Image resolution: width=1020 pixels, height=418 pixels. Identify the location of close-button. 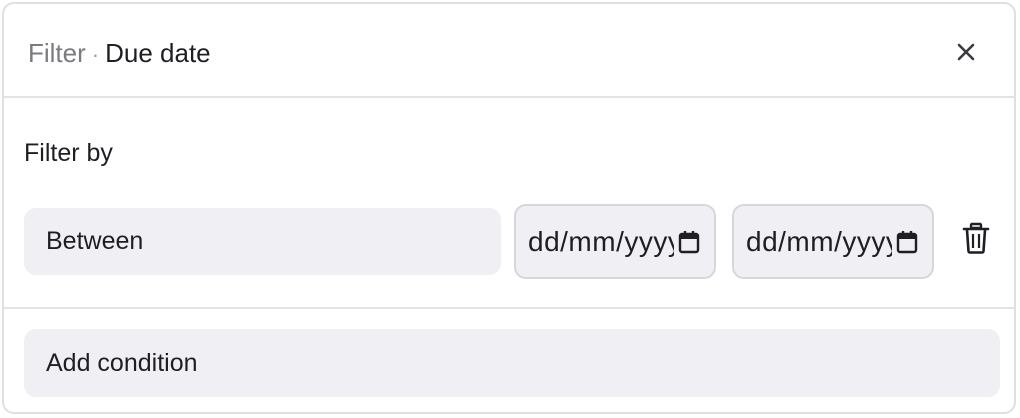
(966, 52).